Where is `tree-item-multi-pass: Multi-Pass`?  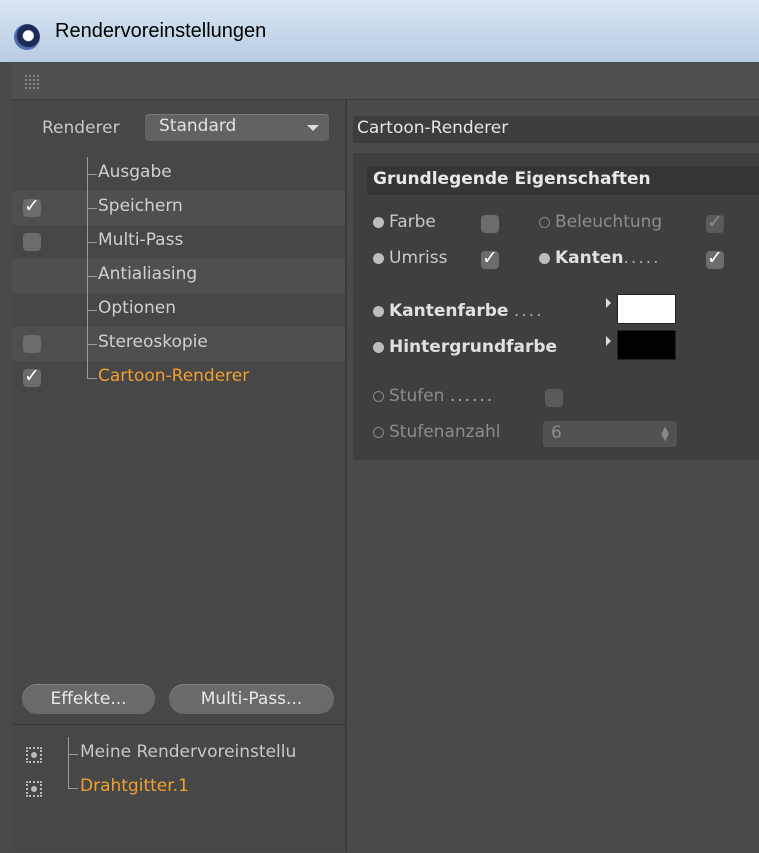 tree-item-multi-pass: Multi-Pass is located at coordinates (178, 242).